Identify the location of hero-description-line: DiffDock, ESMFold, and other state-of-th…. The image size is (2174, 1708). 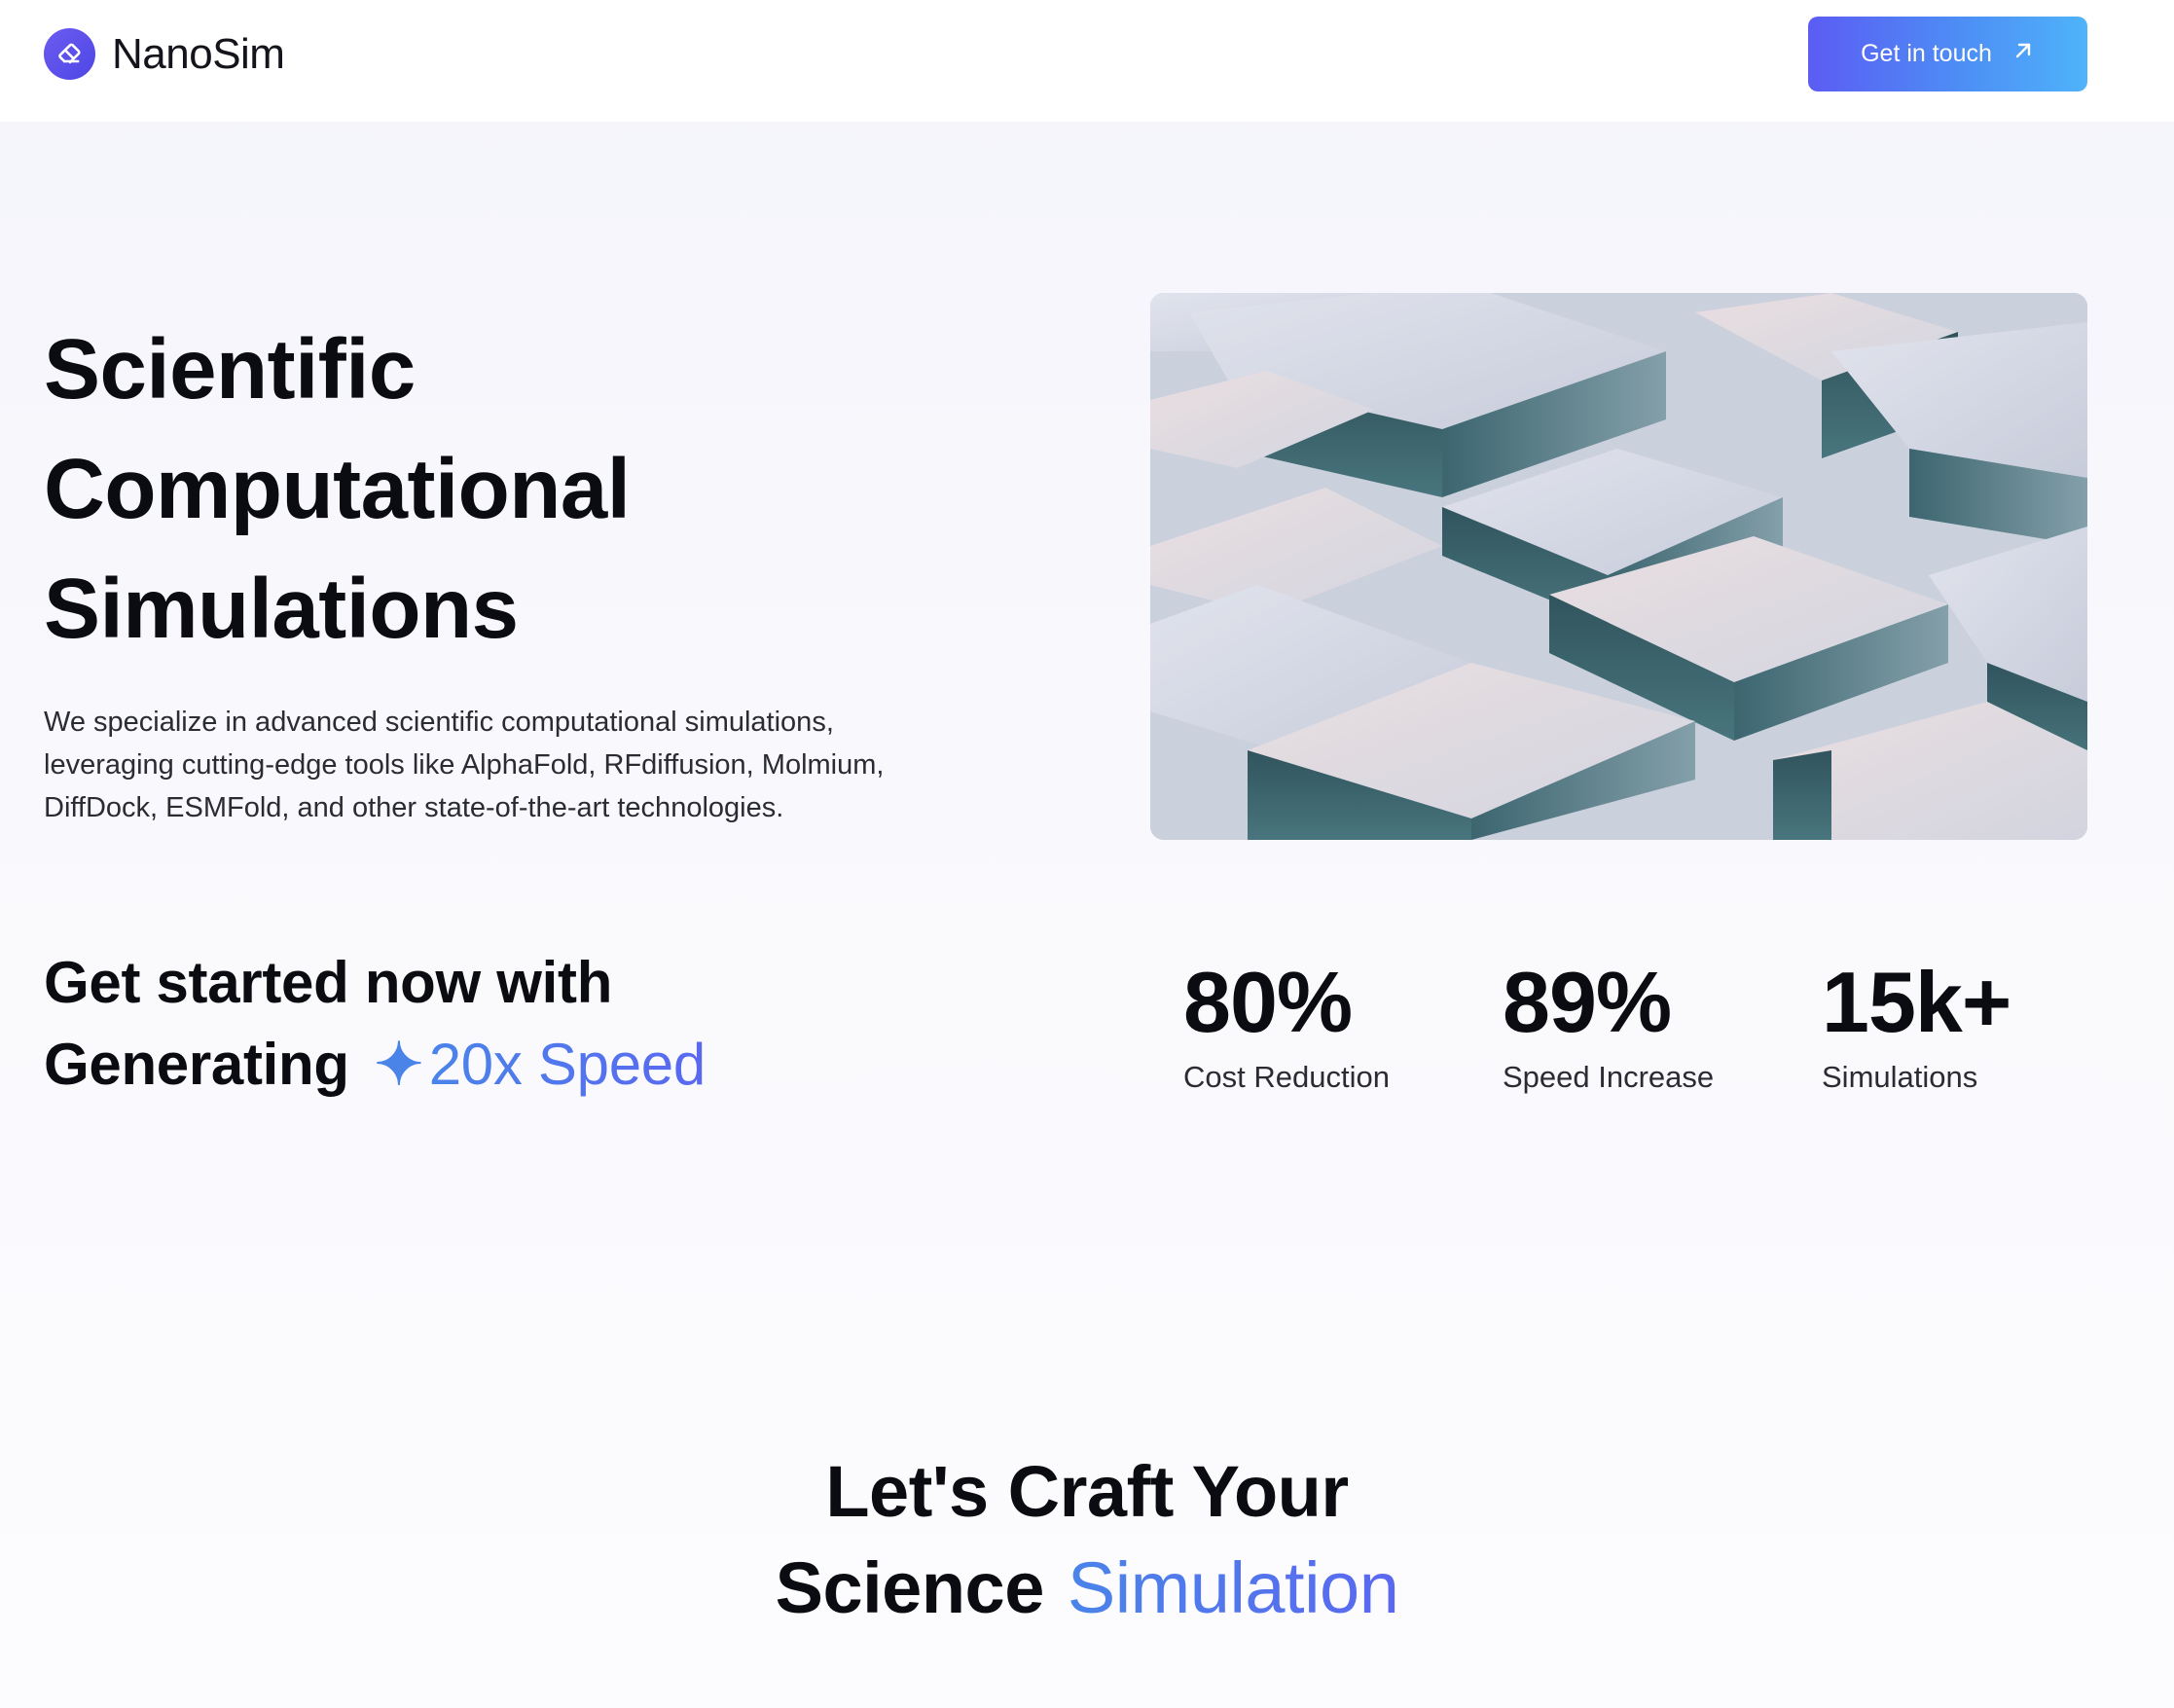
(414, 807).